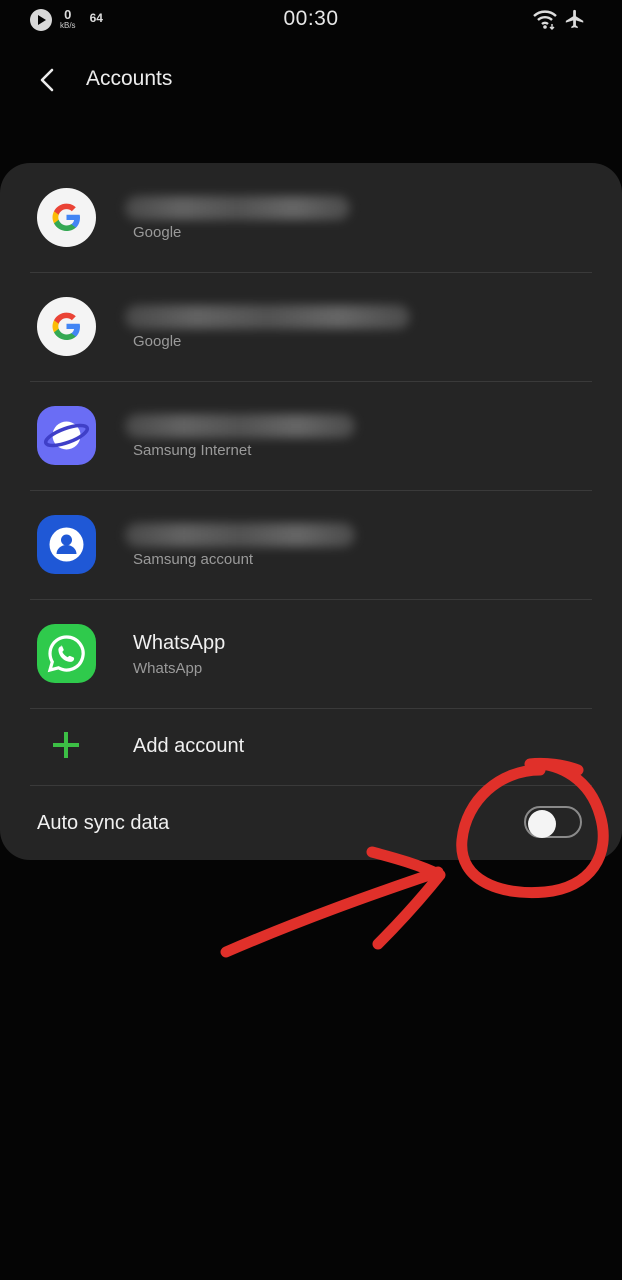 The image size is (622, 1280). I want to click on account-type: Samsung Internet, so click(192, 450).